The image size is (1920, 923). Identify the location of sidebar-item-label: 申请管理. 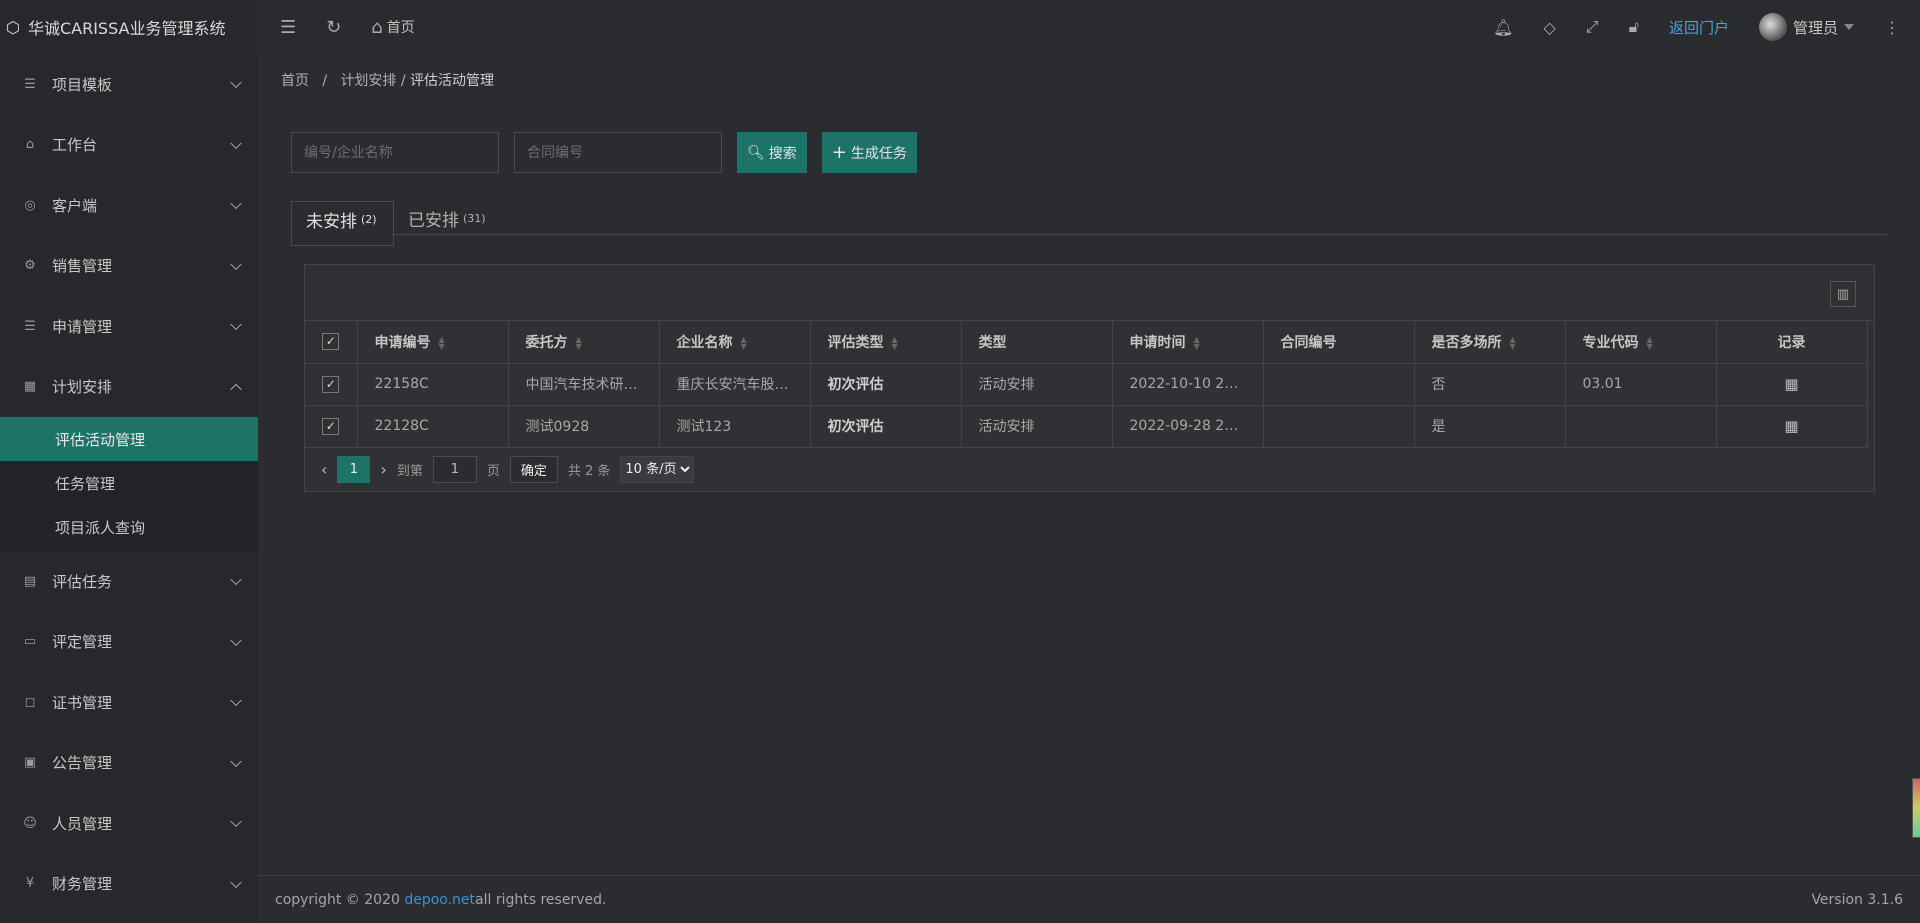
(82, 326).